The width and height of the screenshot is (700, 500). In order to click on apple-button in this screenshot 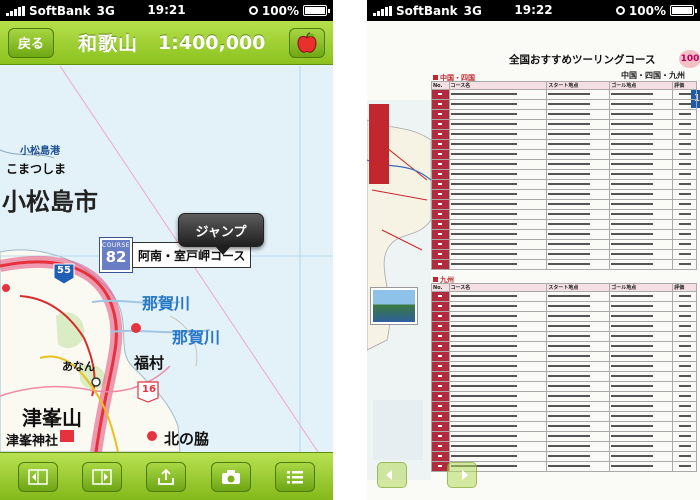, I will do `click(307, 42)`.